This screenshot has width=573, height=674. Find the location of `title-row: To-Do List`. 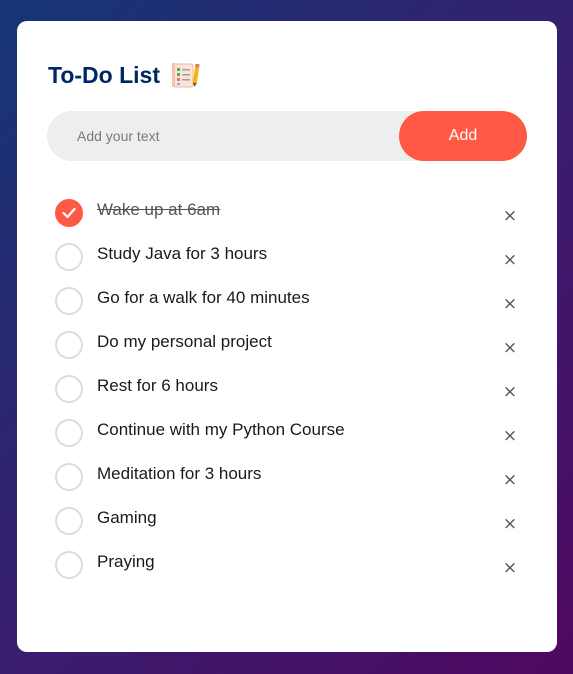

title-row: To-Do List is located at coordinates (124, 75).